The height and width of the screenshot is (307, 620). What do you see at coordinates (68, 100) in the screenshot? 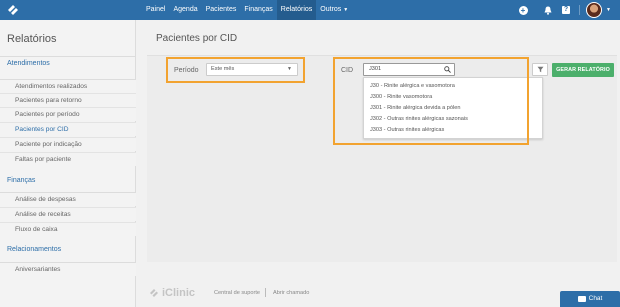
I see `sidebar-item-pacientes-para-retorno: Pacientes para retorno` at bounding box center [68, 100].